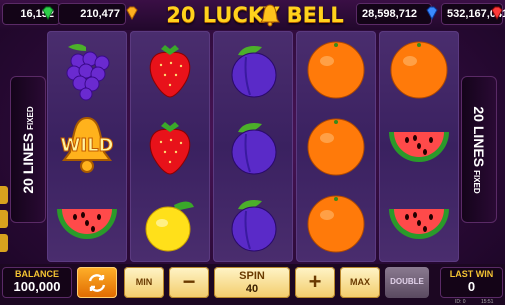 Image resolution: width=505 pixels, height=305 pixels. What do you see at coordinates (252, 289) in the screenshot?
I see `bet-value: 40` at bounding box center [252, 289].